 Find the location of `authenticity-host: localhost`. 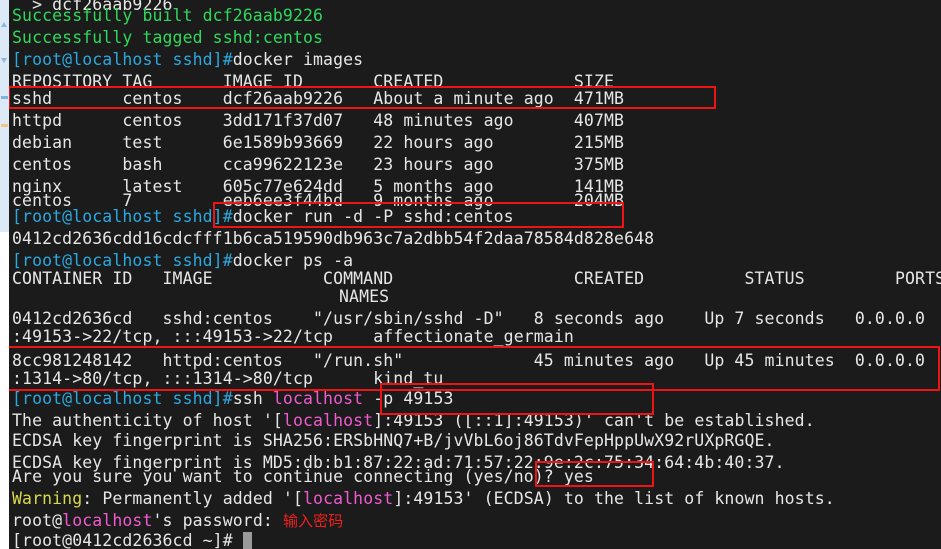

authenticity-host: localhost is located at coordinates (328, 420).